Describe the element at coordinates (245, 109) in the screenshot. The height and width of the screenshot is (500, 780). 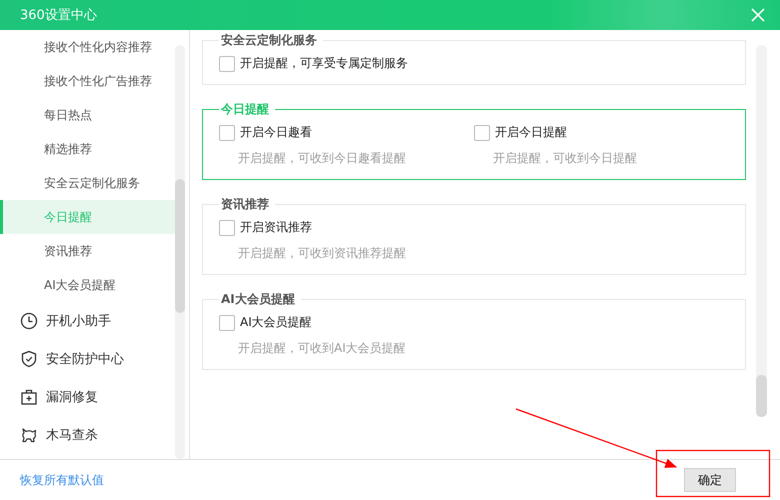
I see `group-title: 今日提醒` at that location.